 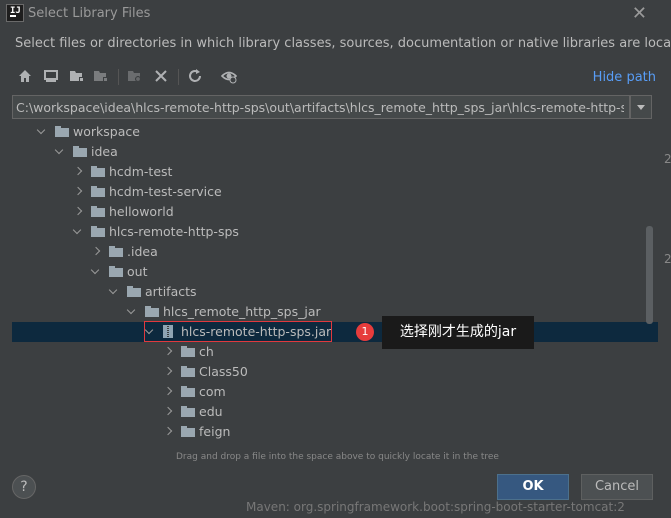 What do you see at coordinates (223, 371) in the screenshot?
I see `tree-node-label: Class50` at bounding box center [223, 371].